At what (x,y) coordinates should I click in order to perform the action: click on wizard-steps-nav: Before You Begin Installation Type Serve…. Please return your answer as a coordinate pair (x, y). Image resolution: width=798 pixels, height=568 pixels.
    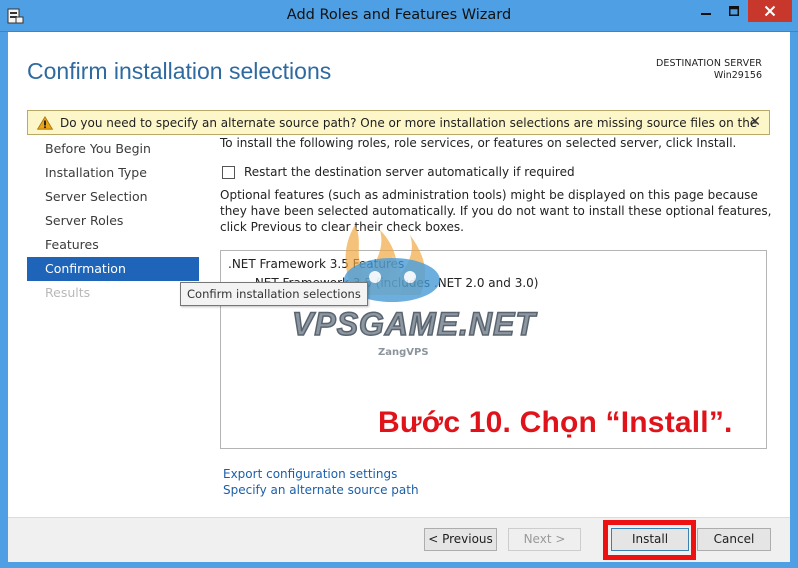
    Looking at the image, I should click on (113, 221).